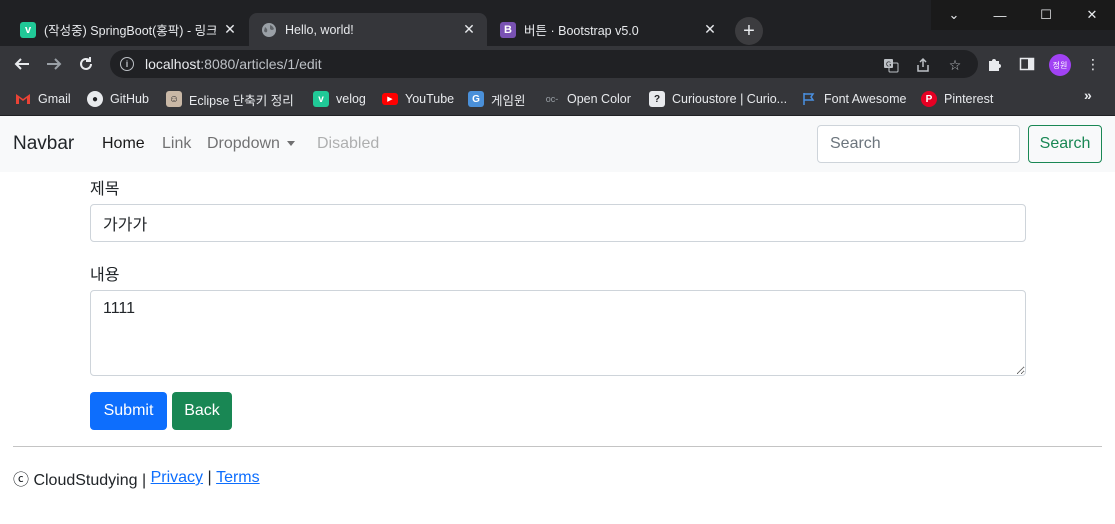 The width and height of the screenshot is (1115, 524). I want to click on address-bar: i localhost:8080/articles/1/edit G ☆, so click(544, 64).